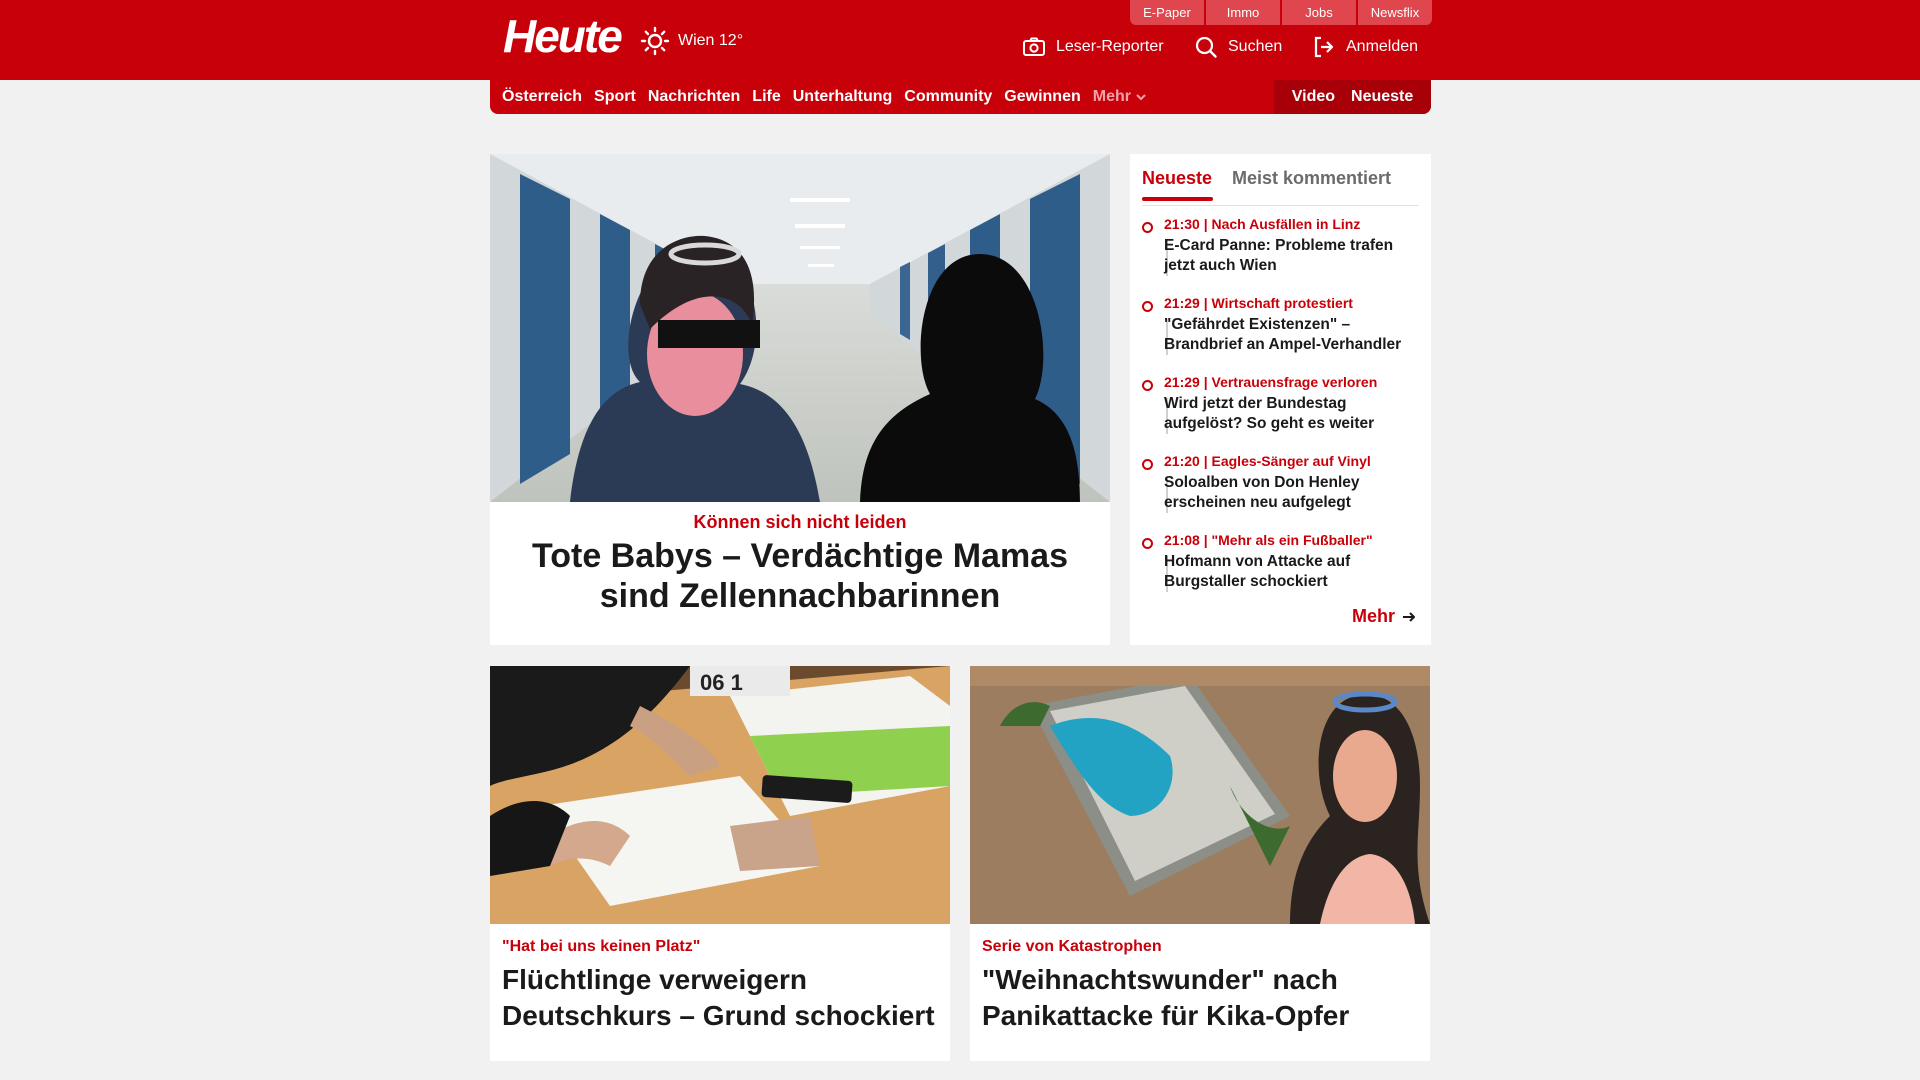 The width and height of the screenshot is (1920, 1080). What do you see at coordinates (800, 522) in the screenshot?
I see `hero-kicker: Können sich nicht leiden` at bounding box center [800, 522].